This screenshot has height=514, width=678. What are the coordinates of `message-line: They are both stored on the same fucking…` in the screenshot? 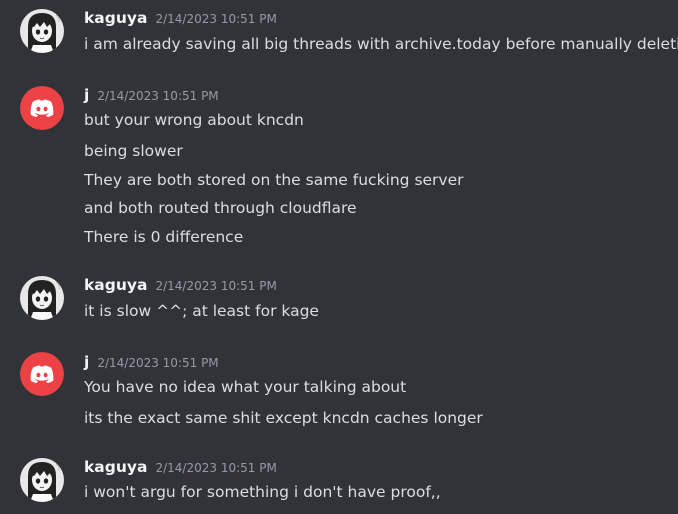 It's located at (274, 180).